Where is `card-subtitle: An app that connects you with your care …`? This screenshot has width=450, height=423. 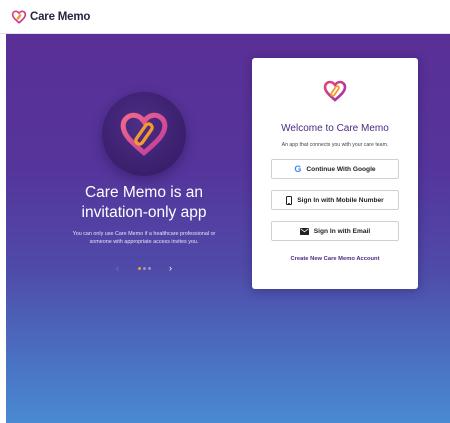 card-subtitle: An app that connects you with your care … is located at coordinates (335, 145).